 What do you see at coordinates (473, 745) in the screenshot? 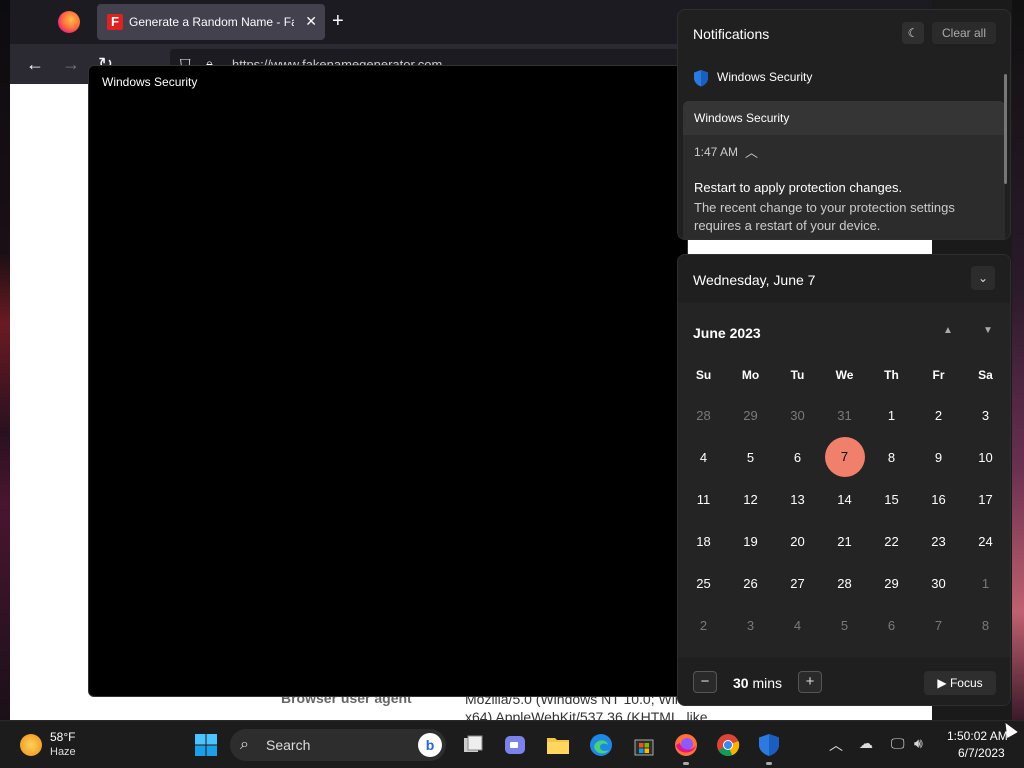
I see `task-view-icon` at bounding box center [473, 745].